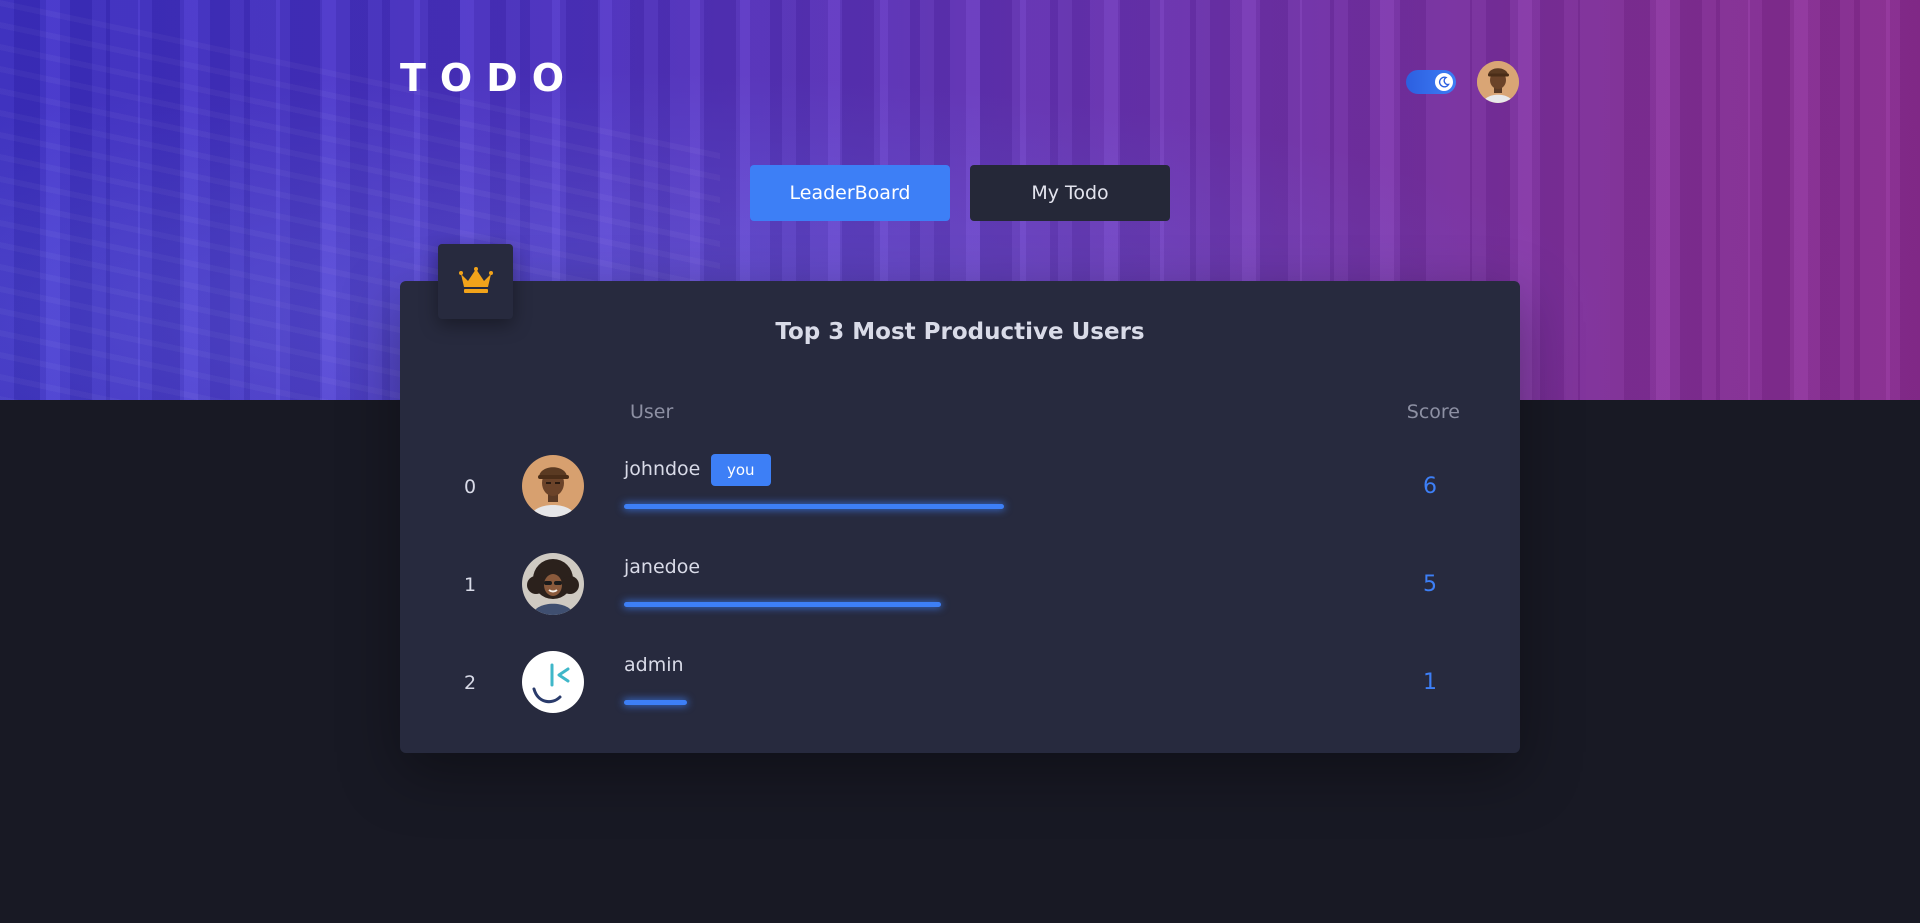  I want to click on column-header-score: Score, so click(1433, 412).